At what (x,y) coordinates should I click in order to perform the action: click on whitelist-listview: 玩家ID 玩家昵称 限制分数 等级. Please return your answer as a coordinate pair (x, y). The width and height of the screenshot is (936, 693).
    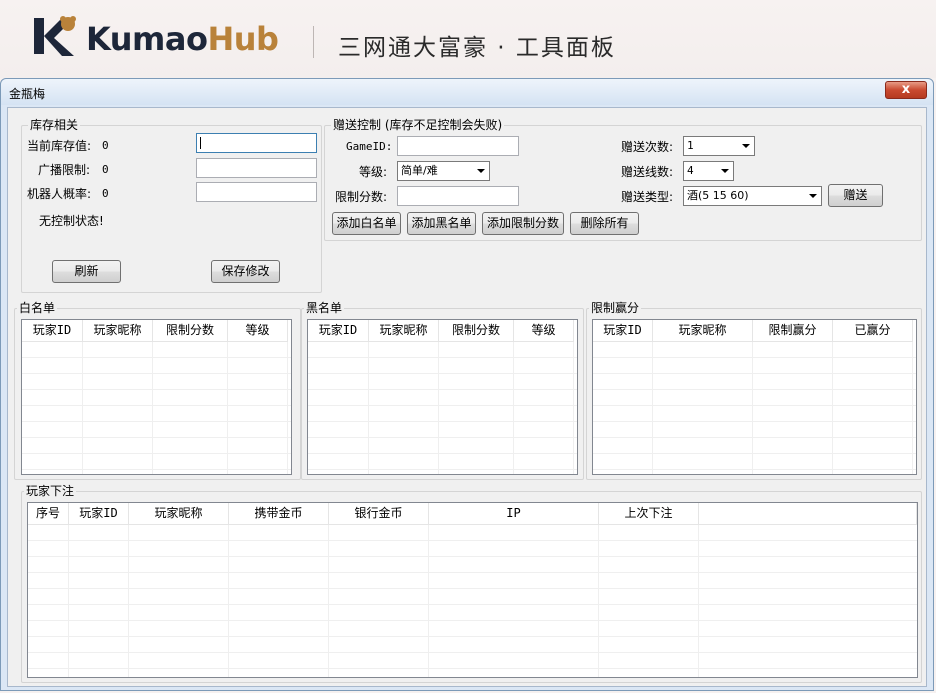
    Looking at the image, I should click on (156, 397).